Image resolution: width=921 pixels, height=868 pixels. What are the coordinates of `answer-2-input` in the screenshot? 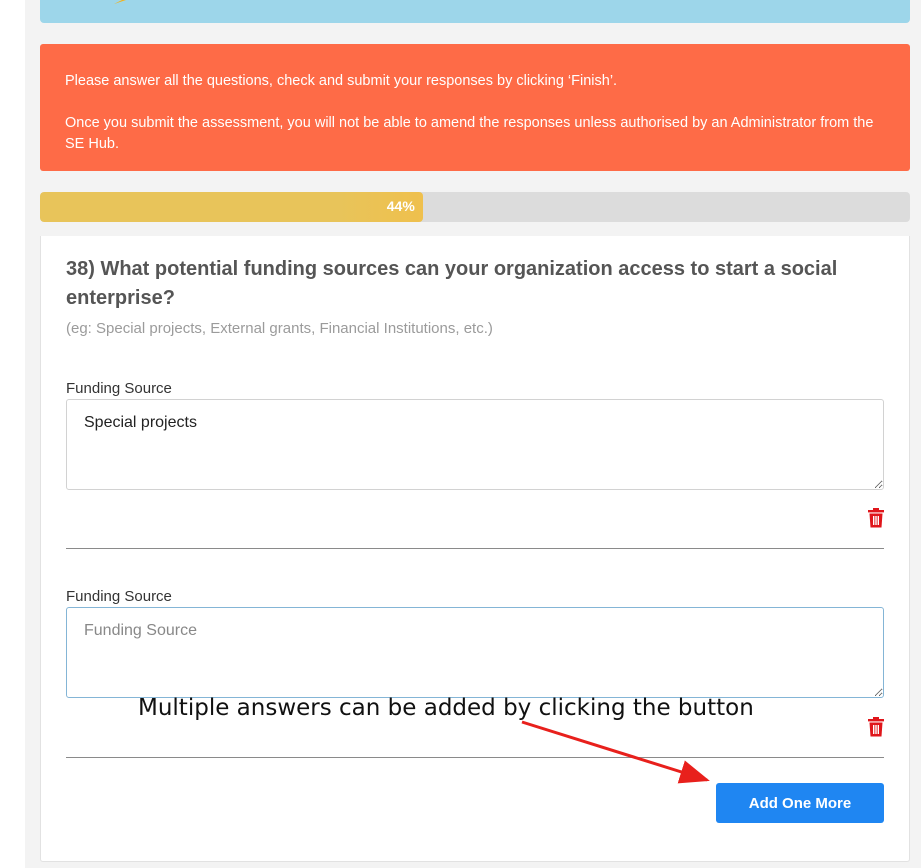 It's located at (475, 652).